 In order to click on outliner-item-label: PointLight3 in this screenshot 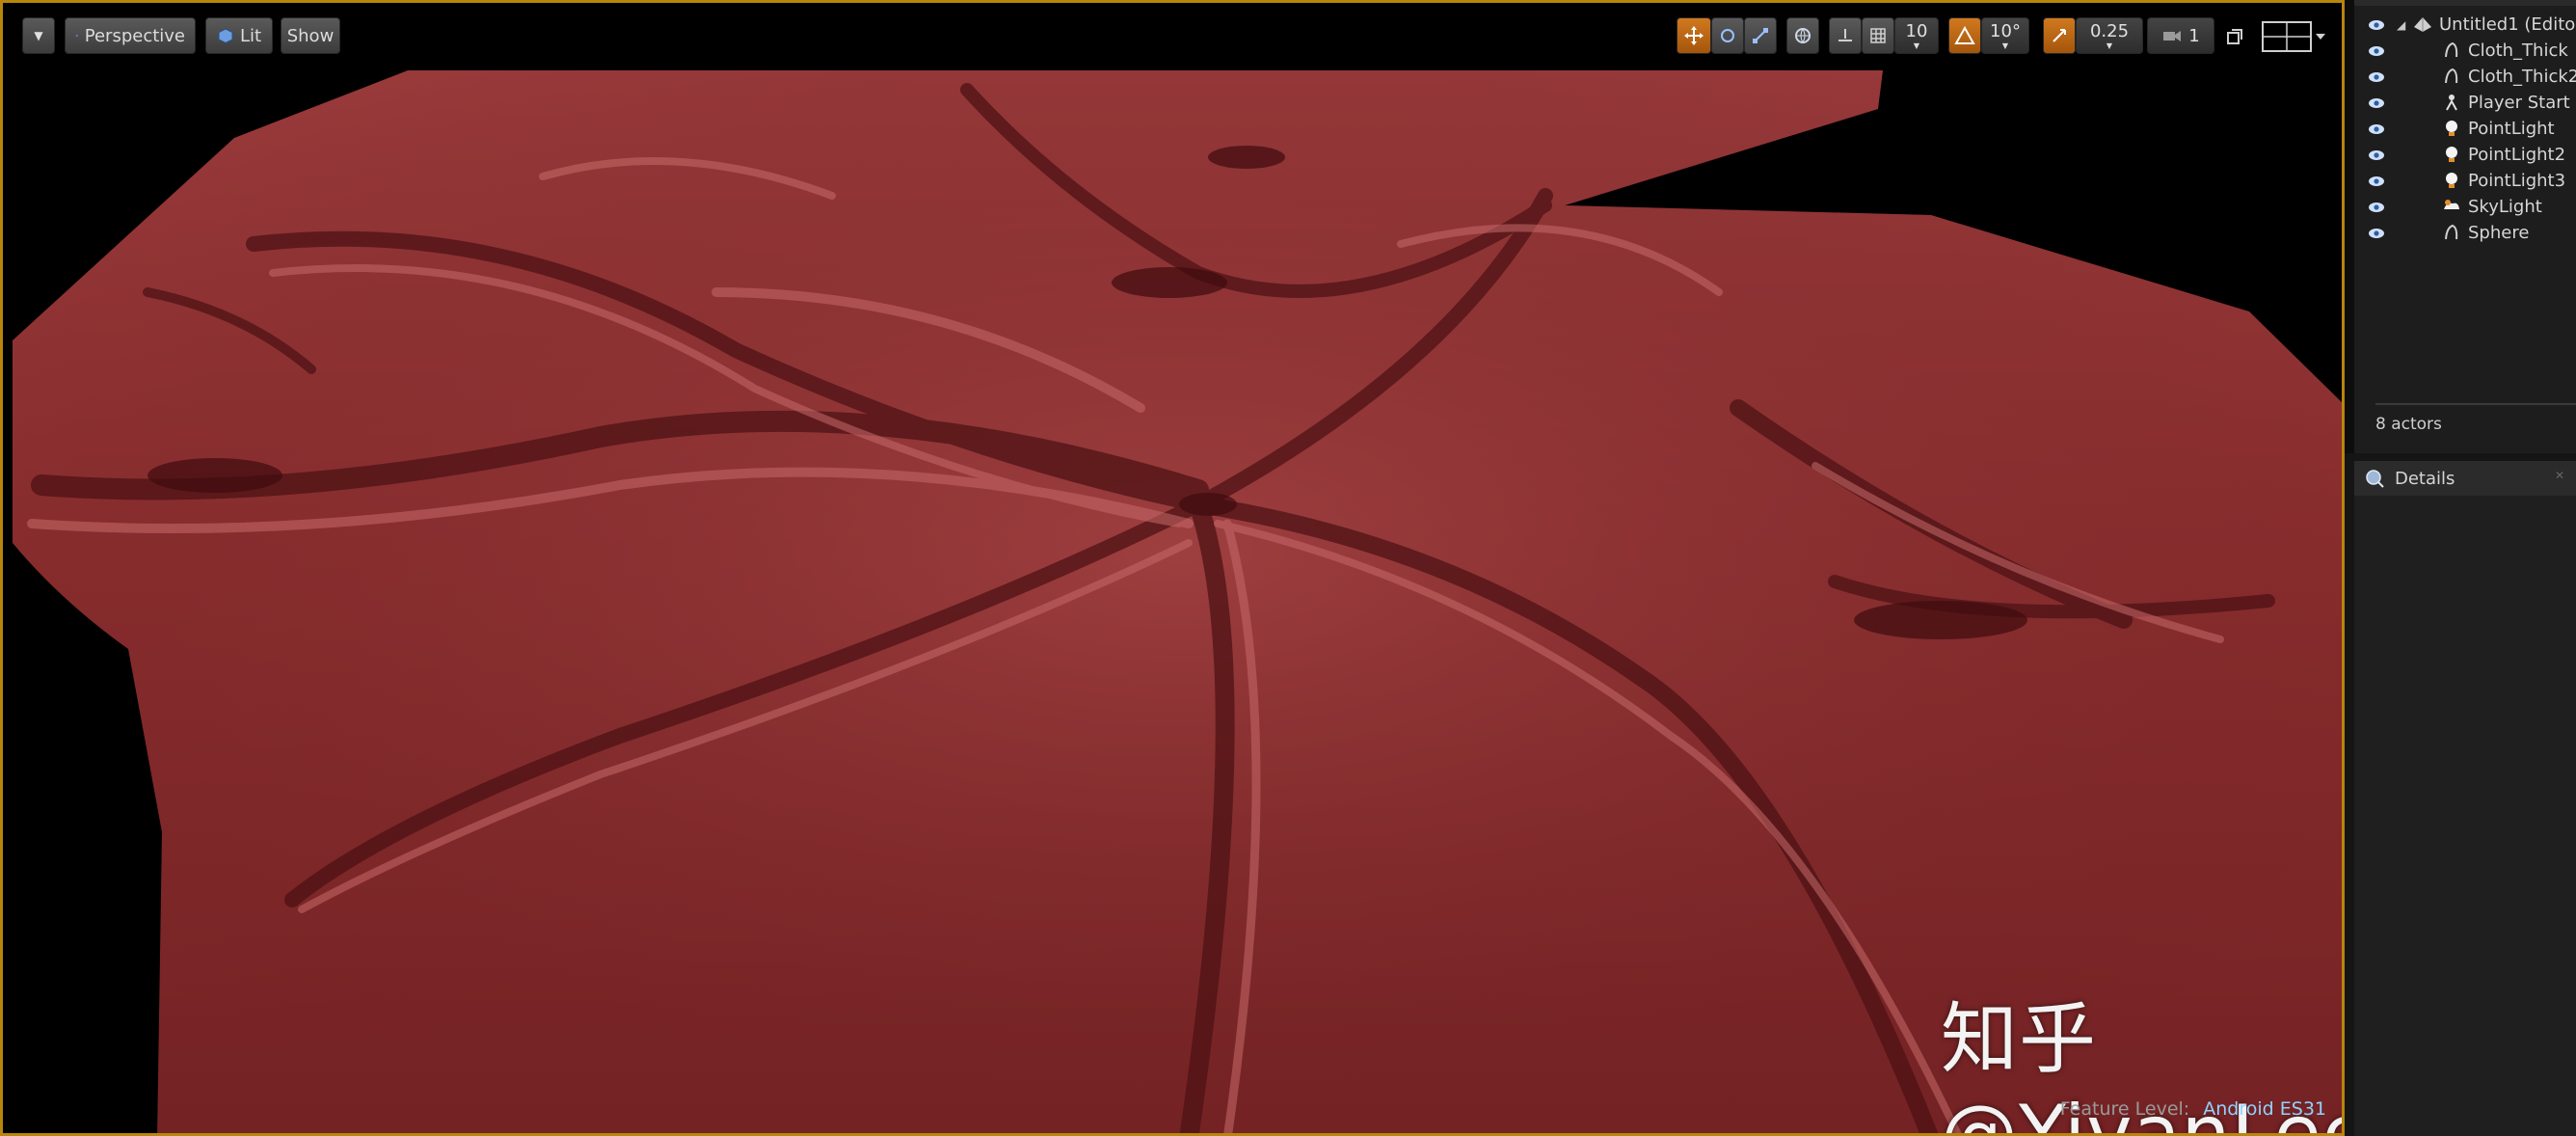, I will do `click(2517, 181)`.